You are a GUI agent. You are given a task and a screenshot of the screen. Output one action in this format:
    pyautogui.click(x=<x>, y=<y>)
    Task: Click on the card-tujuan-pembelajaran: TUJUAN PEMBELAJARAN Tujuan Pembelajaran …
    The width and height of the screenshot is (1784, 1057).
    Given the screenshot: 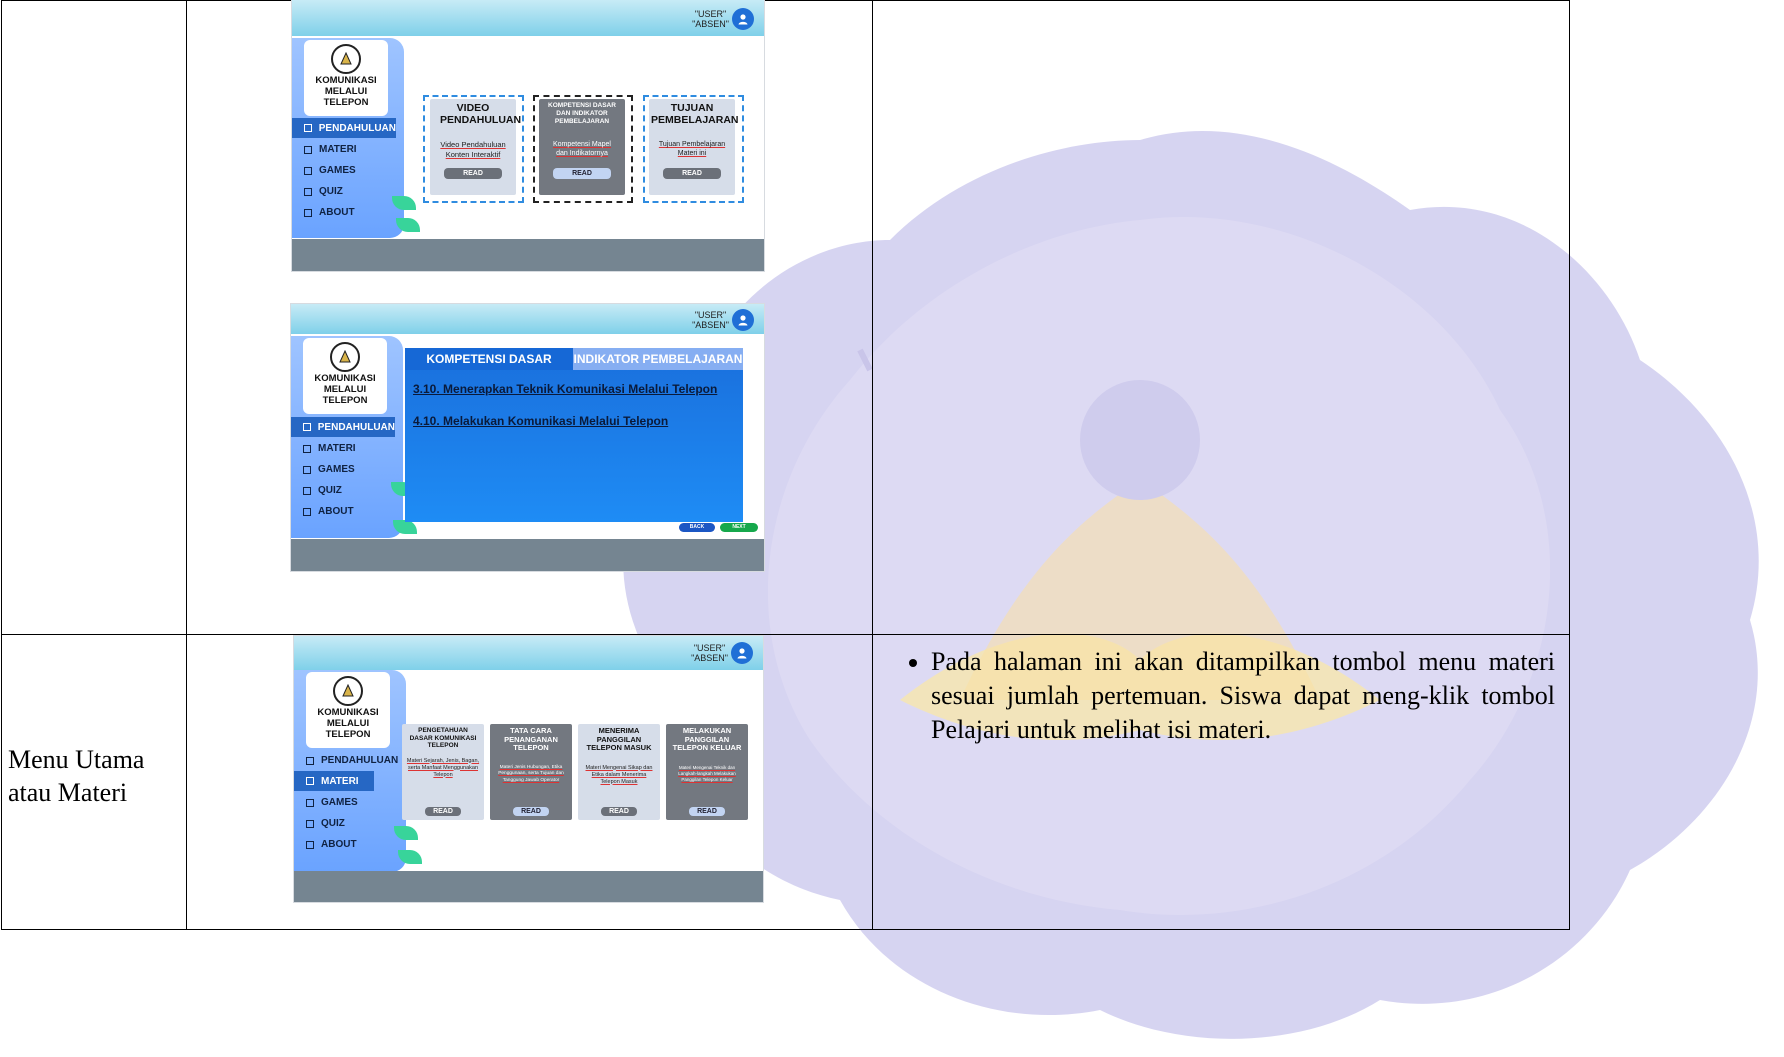 What is the action you would take?
    pyautogui.click(x=694, y=147)
    